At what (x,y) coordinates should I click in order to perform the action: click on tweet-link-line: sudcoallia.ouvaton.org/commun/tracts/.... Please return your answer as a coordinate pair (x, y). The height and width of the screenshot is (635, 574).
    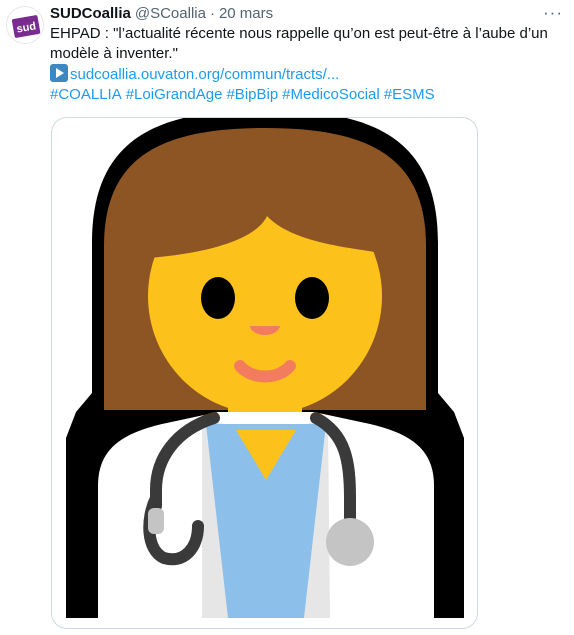
    Looking at the image, I should click on (307, 74).